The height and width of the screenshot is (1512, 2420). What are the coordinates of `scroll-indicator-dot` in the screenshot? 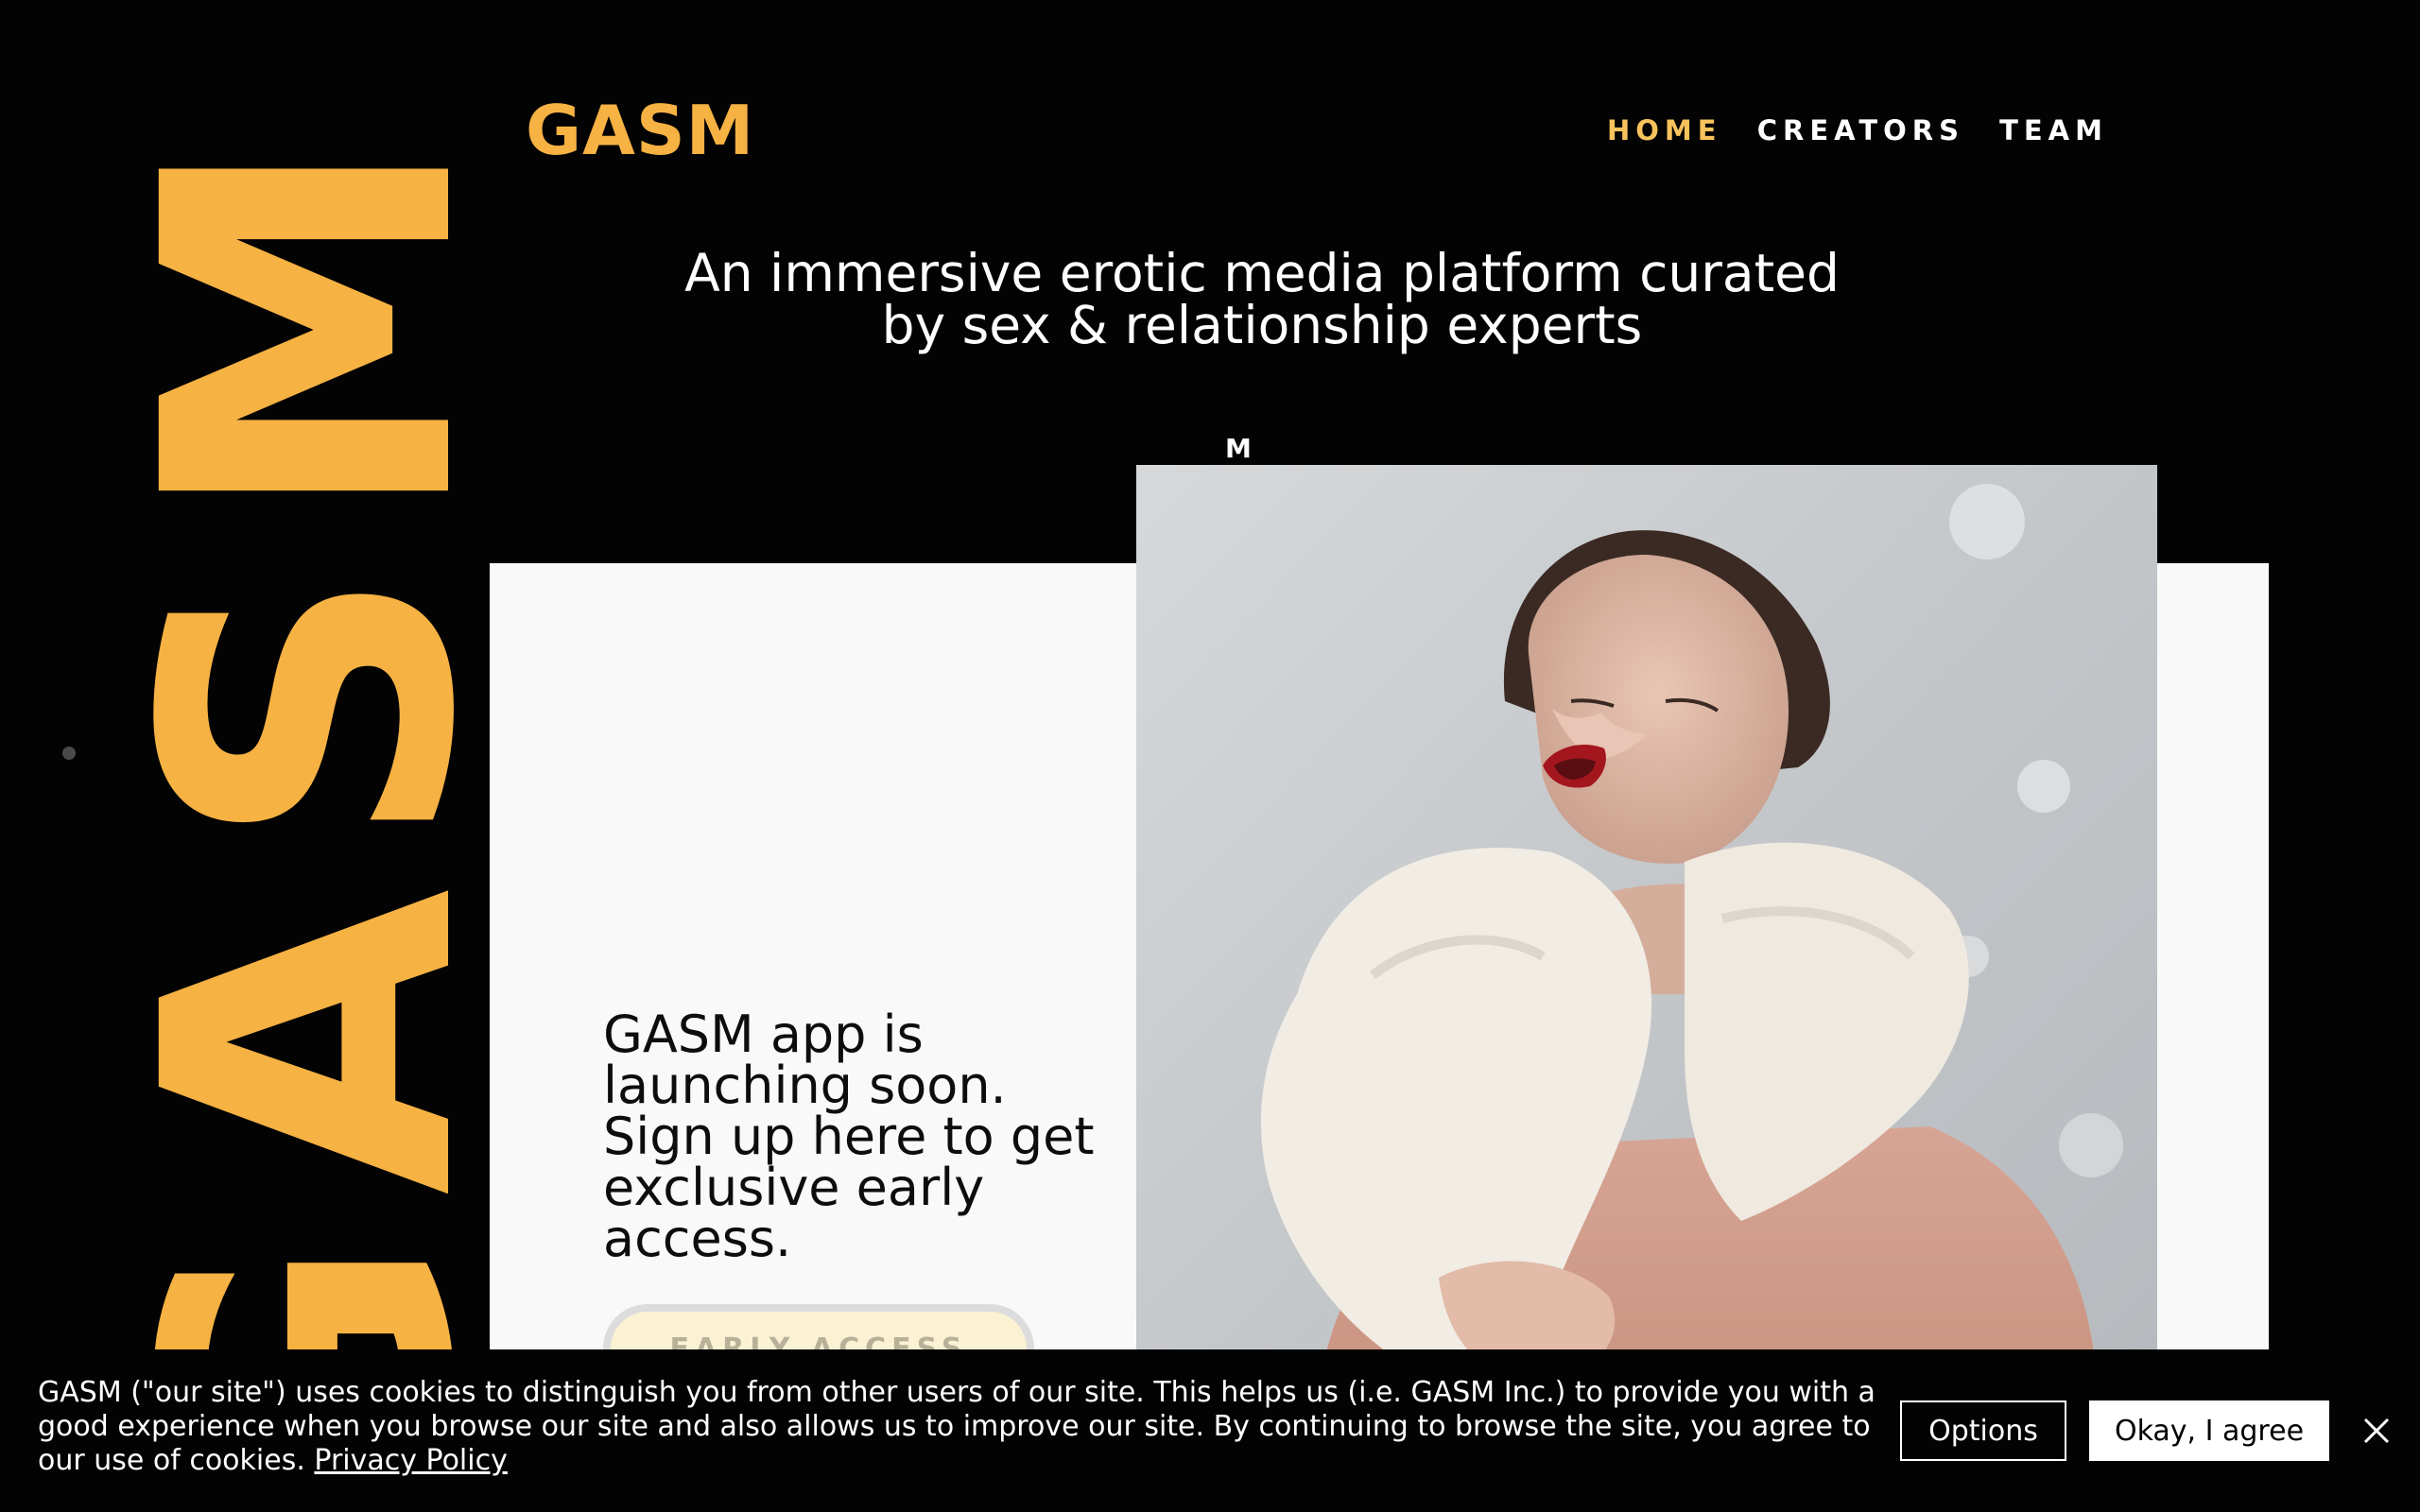 It's located at (69, 753).